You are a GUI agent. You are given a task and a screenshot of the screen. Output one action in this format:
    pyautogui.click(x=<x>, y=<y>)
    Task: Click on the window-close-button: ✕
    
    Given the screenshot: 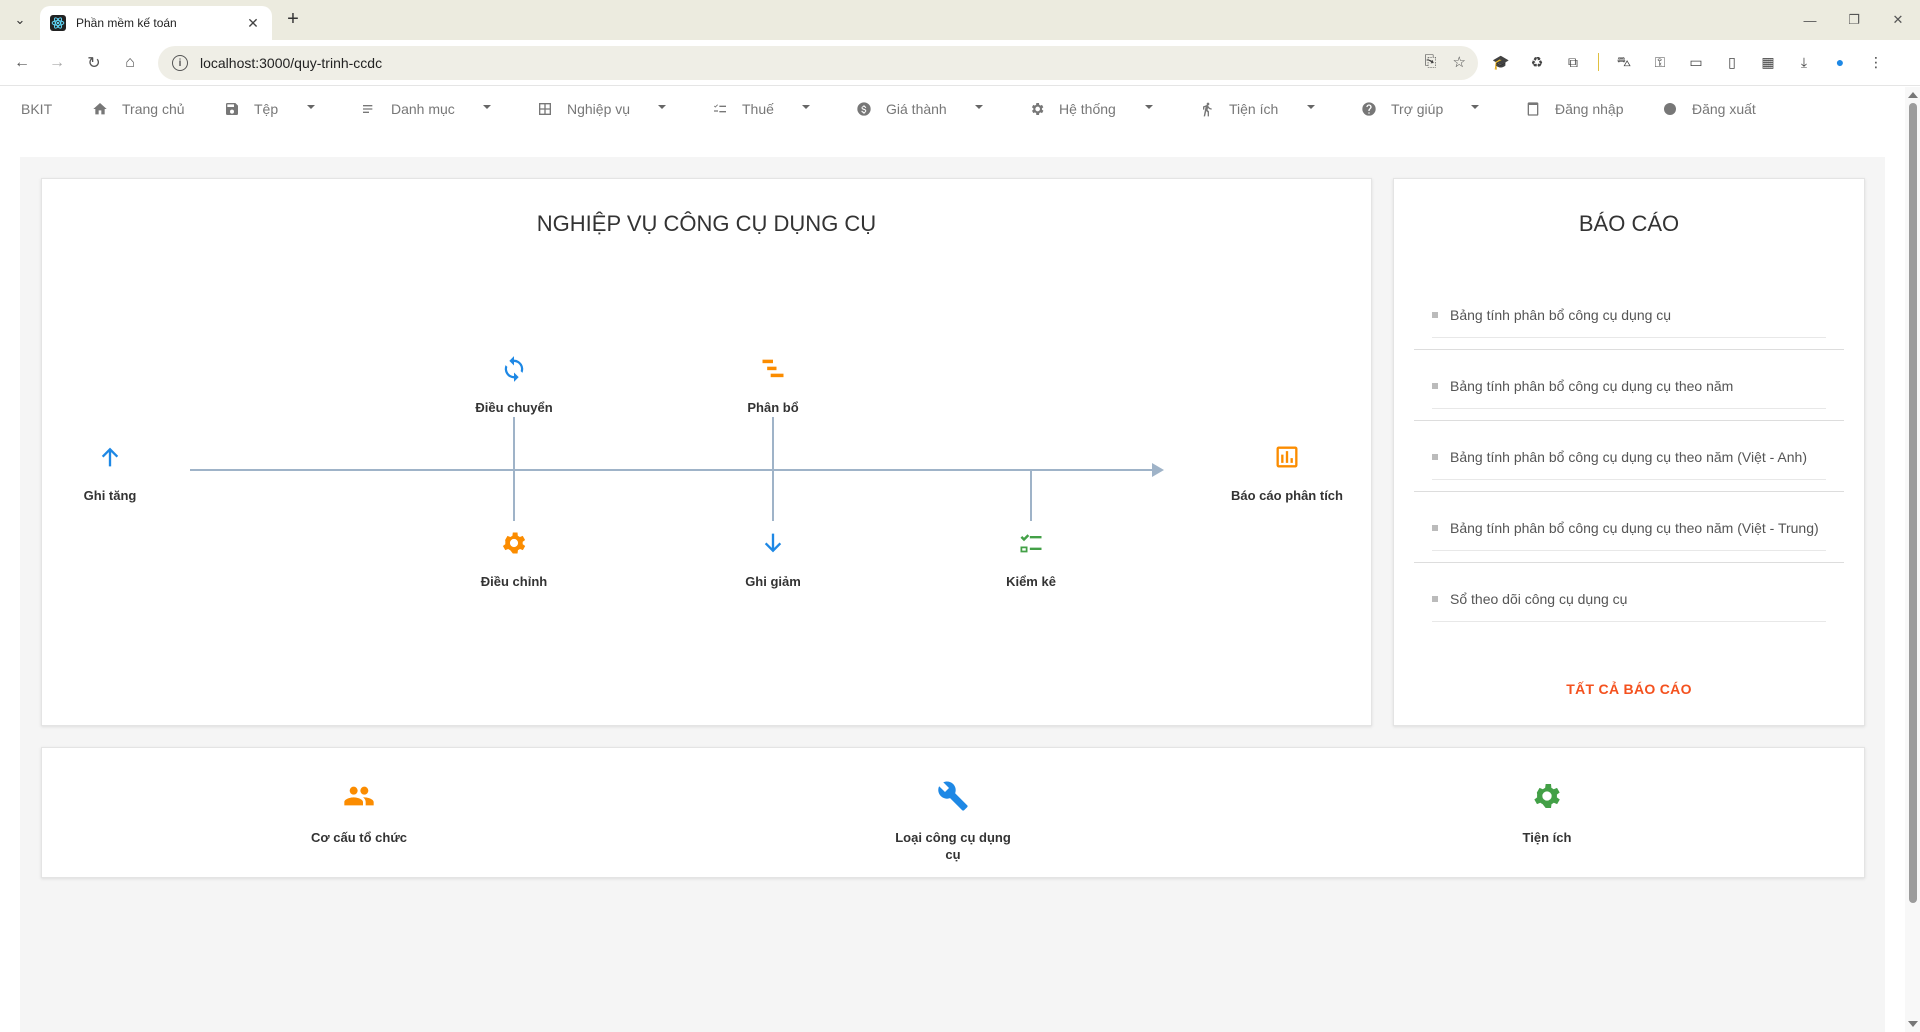 What is the action you would take?
    pyautogui.click(x=1898, y=20)
    